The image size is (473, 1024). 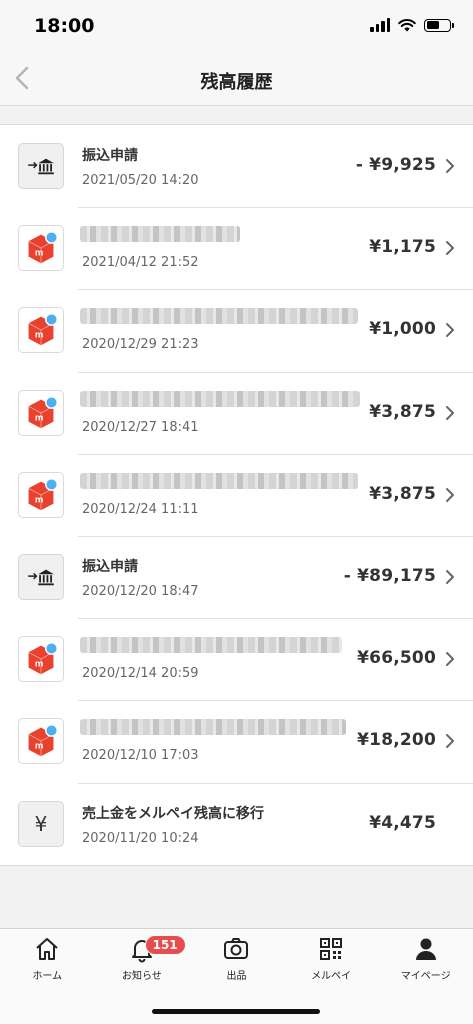 I want to click on tab-mypage: マイページ, so click(x=425, y=958).